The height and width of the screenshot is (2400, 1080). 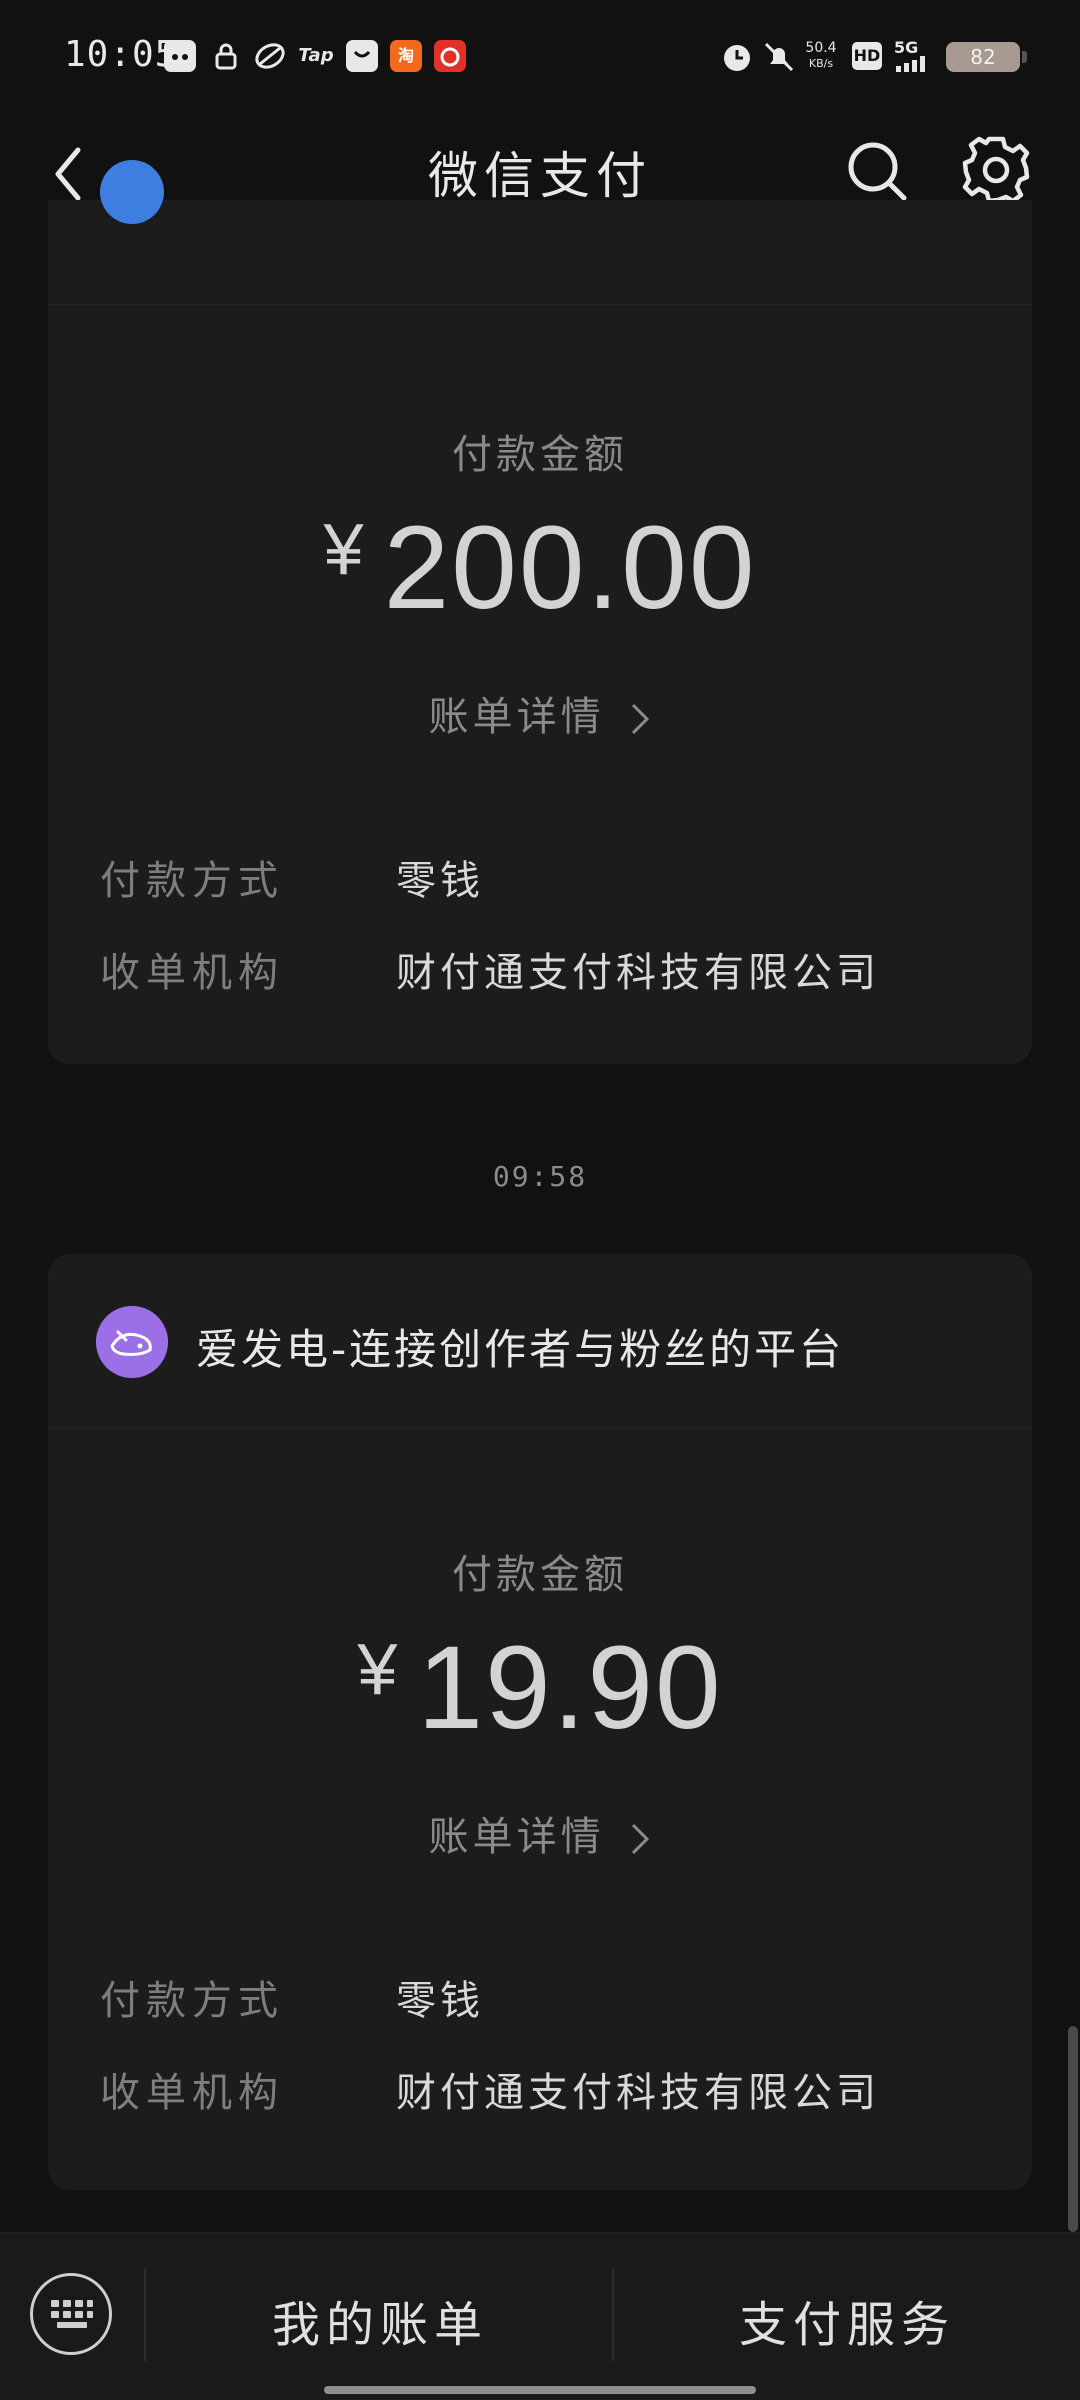 I want to click on bottom-menu-bar: 我的账单 支付服务, so click(x=540, y=2316).